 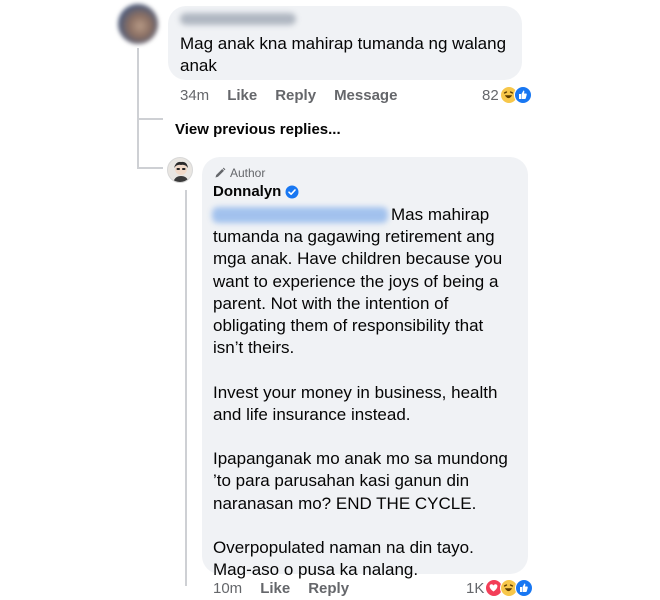 I want to click on reply-line: obligating them of responsibility that, so click(x=348, y=326).